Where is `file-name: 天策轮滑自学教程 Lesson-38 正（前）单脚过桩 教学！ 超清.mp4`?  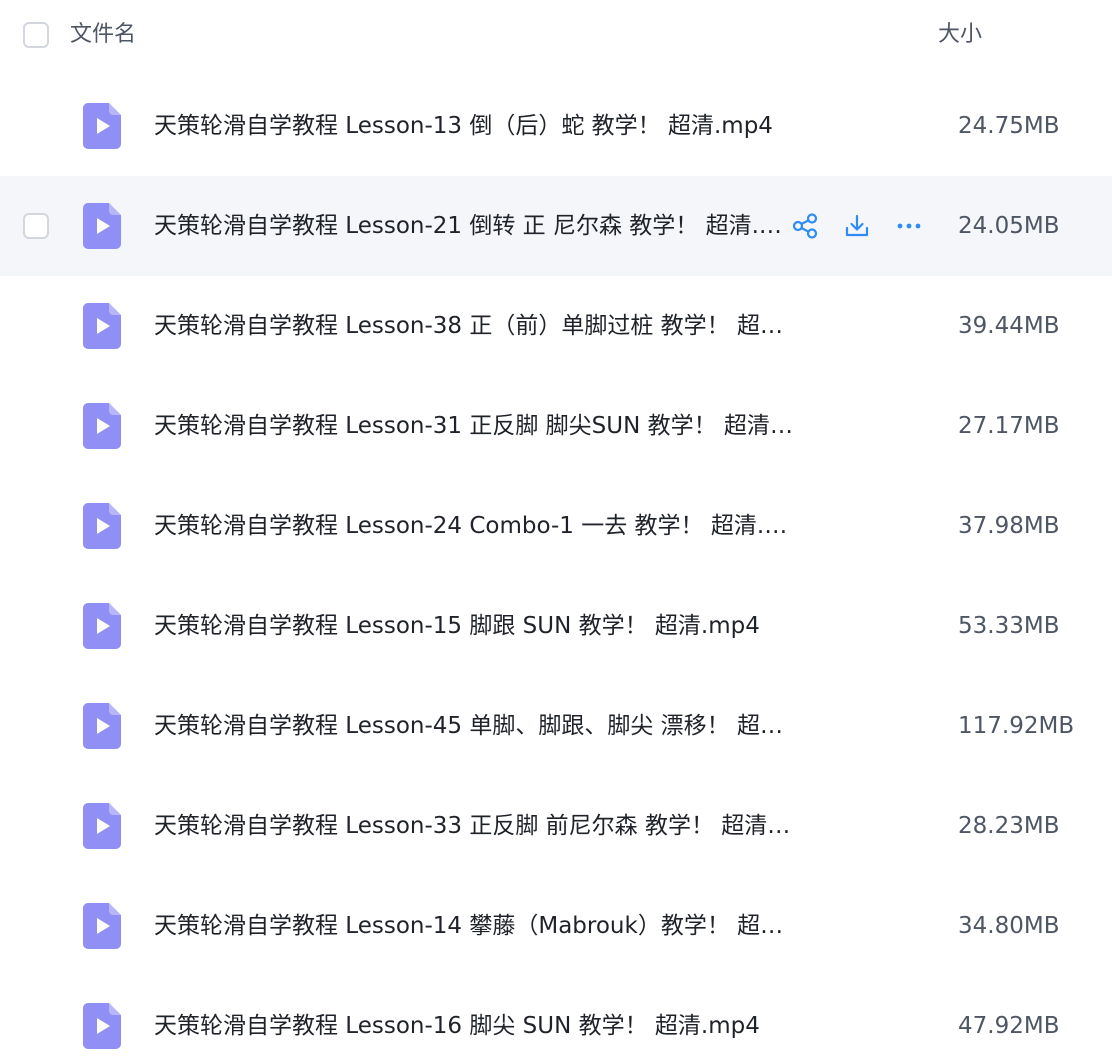 file-name: 天策轮滑自学教程 Lesson-38 正（前）单脚过桩 教学！ 超清.mp4 is located at coordinates (474, 326).